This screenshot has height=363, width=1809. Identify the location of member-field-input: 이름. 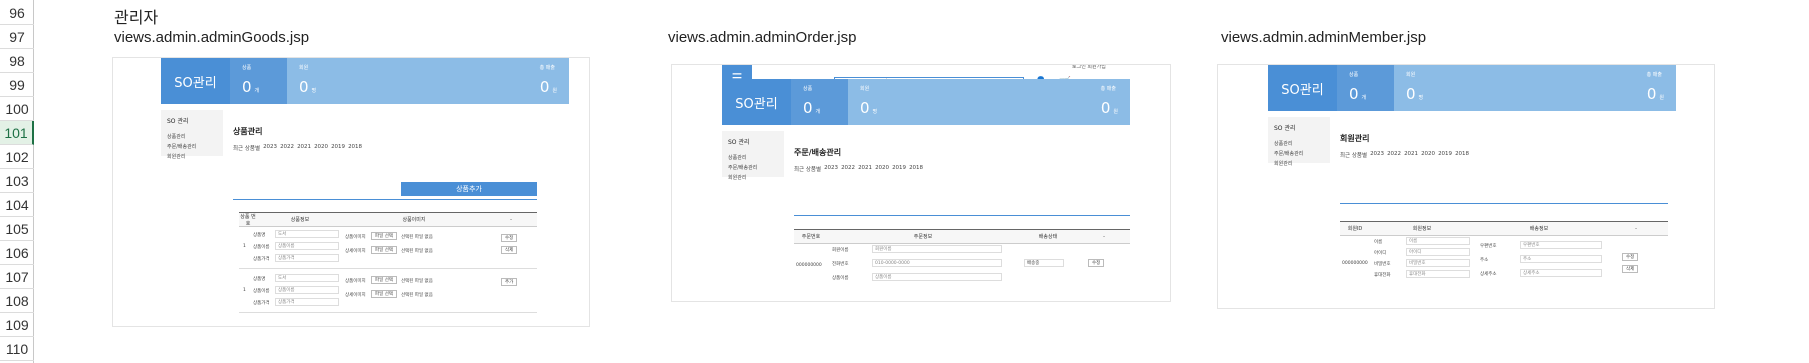
(1438, 241).